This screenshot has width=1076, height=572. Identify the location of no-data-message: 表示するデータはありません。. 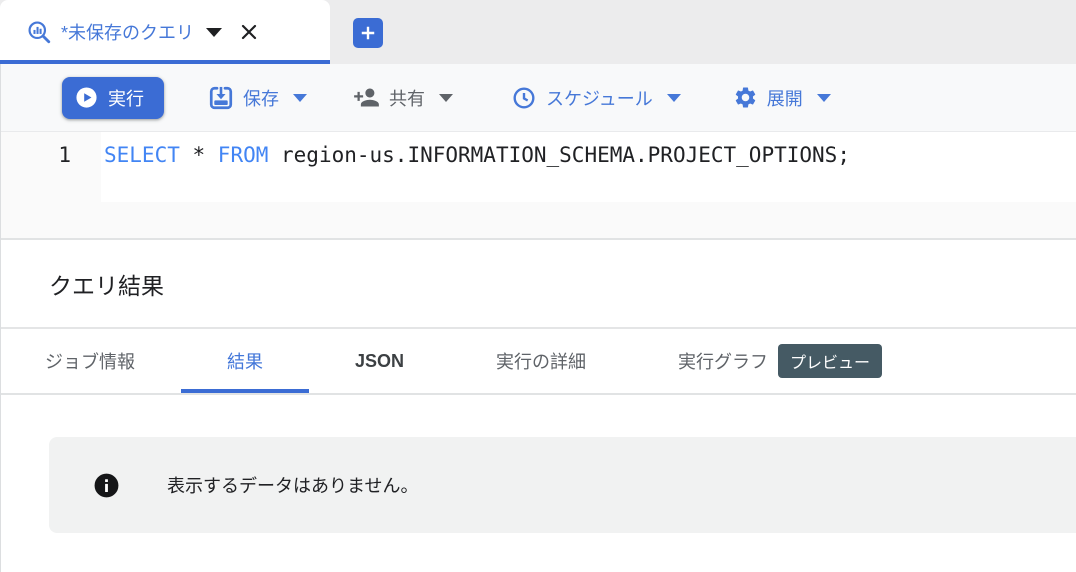
(293, 486).